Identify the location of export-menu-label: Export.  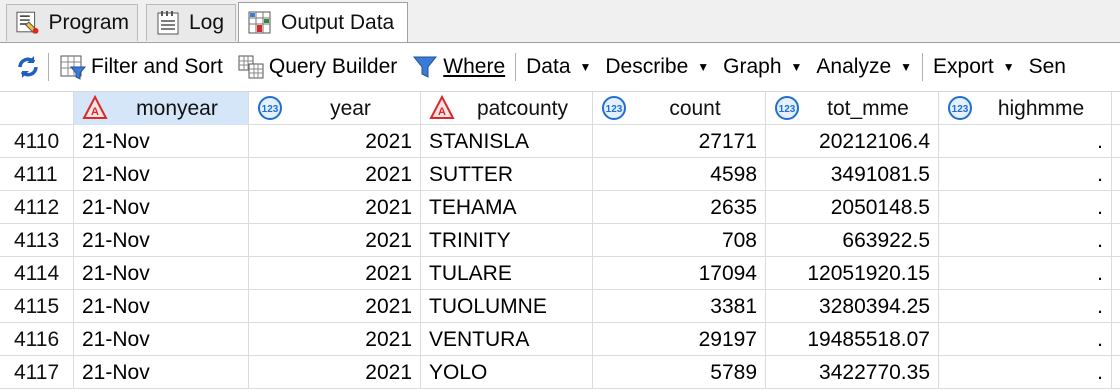
(963, 66).